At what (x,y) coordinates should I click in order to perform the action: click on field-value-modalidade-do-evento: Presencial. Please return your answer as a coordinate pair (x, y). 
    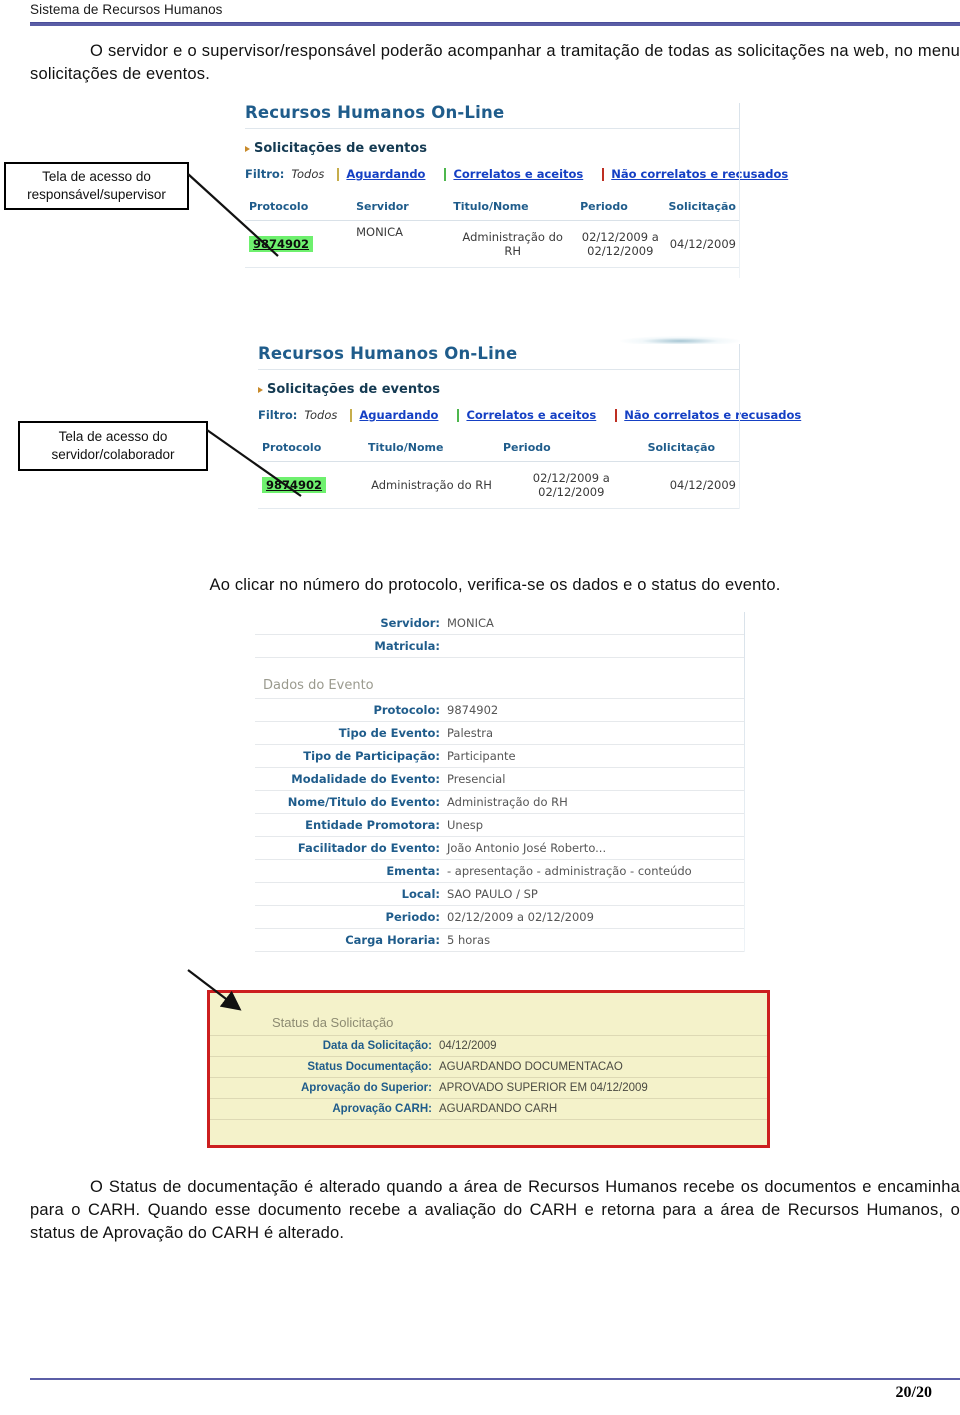
    Looking at the image, I should click on (476, 779).